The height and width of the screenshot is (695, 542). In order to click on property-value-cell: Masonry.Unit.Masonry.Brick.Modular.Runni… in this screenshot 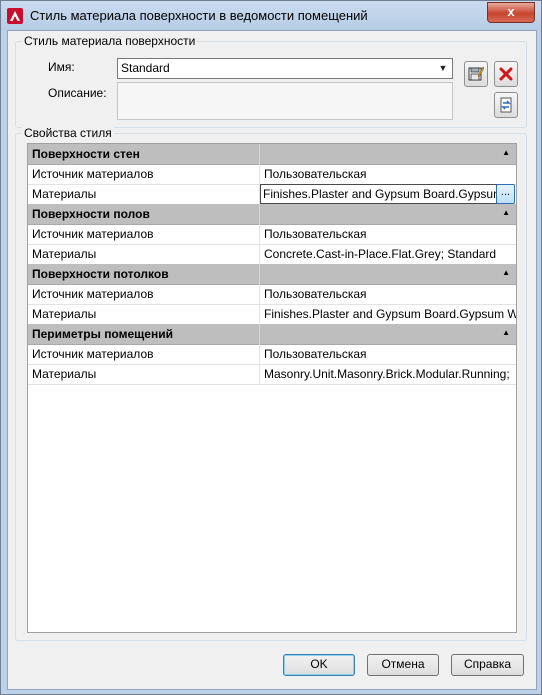, I will do `click(388, 374)`.